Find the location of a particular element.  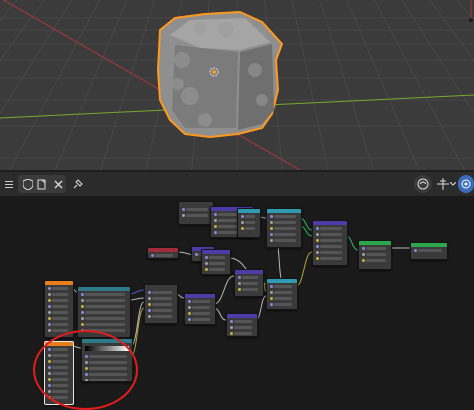

node-n14 is located at coordinates (200, 309).